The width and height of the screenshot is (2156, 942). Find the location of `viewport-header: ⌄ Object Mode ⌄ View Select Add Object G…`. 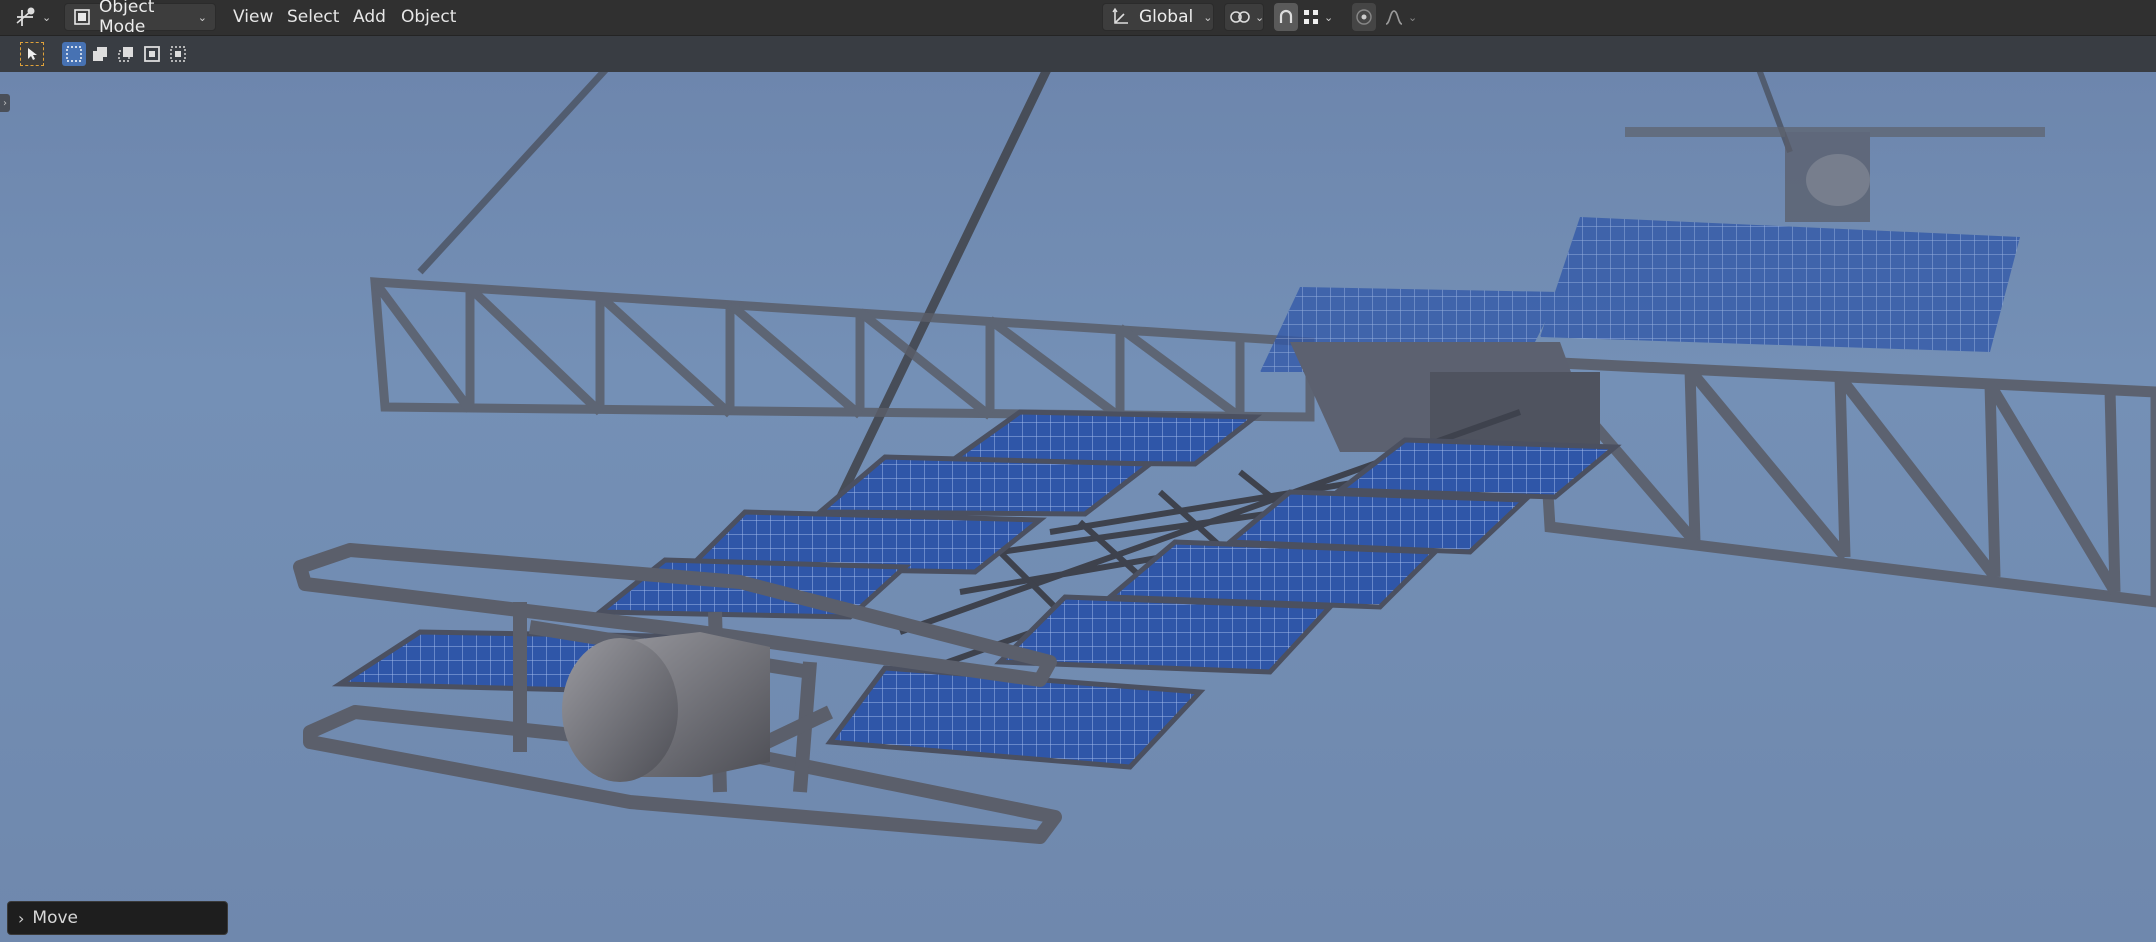

viewport-header: ⌄ Object Mode ⌄ View Select Add Object G… is located at coordinates (1078, 18).